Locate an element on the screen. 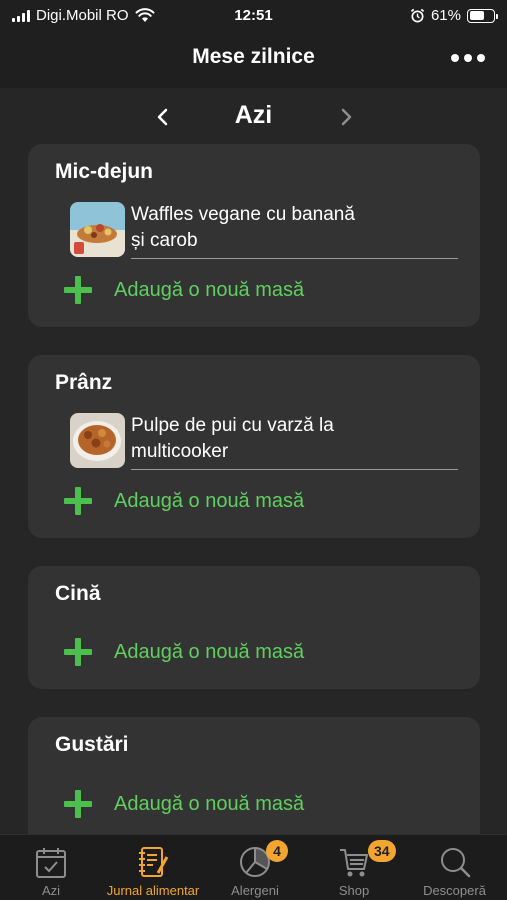 The height and width of the screenshot is (900, 507). meal-title: Mic-dejun is located at coordinates (104, 171).